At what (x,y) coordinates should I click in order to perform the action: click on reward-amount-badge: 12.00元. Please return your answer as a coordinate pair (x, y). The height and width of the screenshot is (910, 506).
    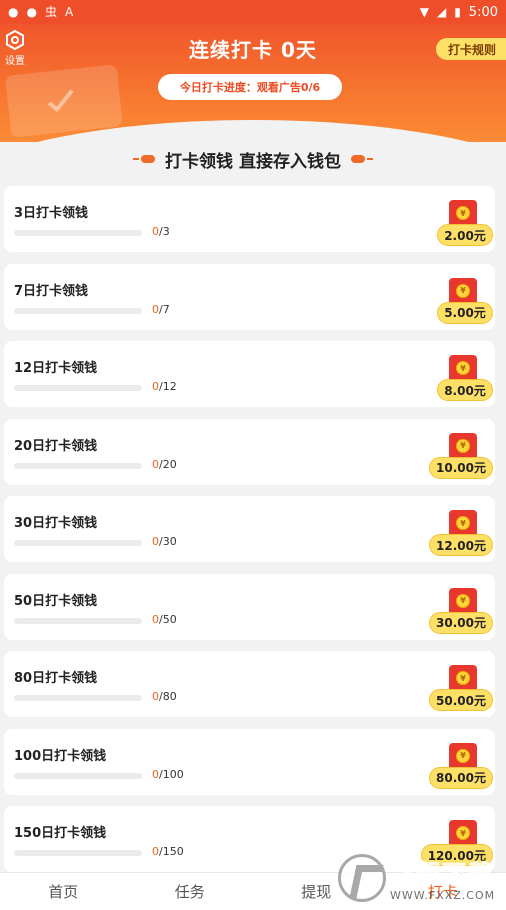
    Looking at the image, I should click on (461, 545).